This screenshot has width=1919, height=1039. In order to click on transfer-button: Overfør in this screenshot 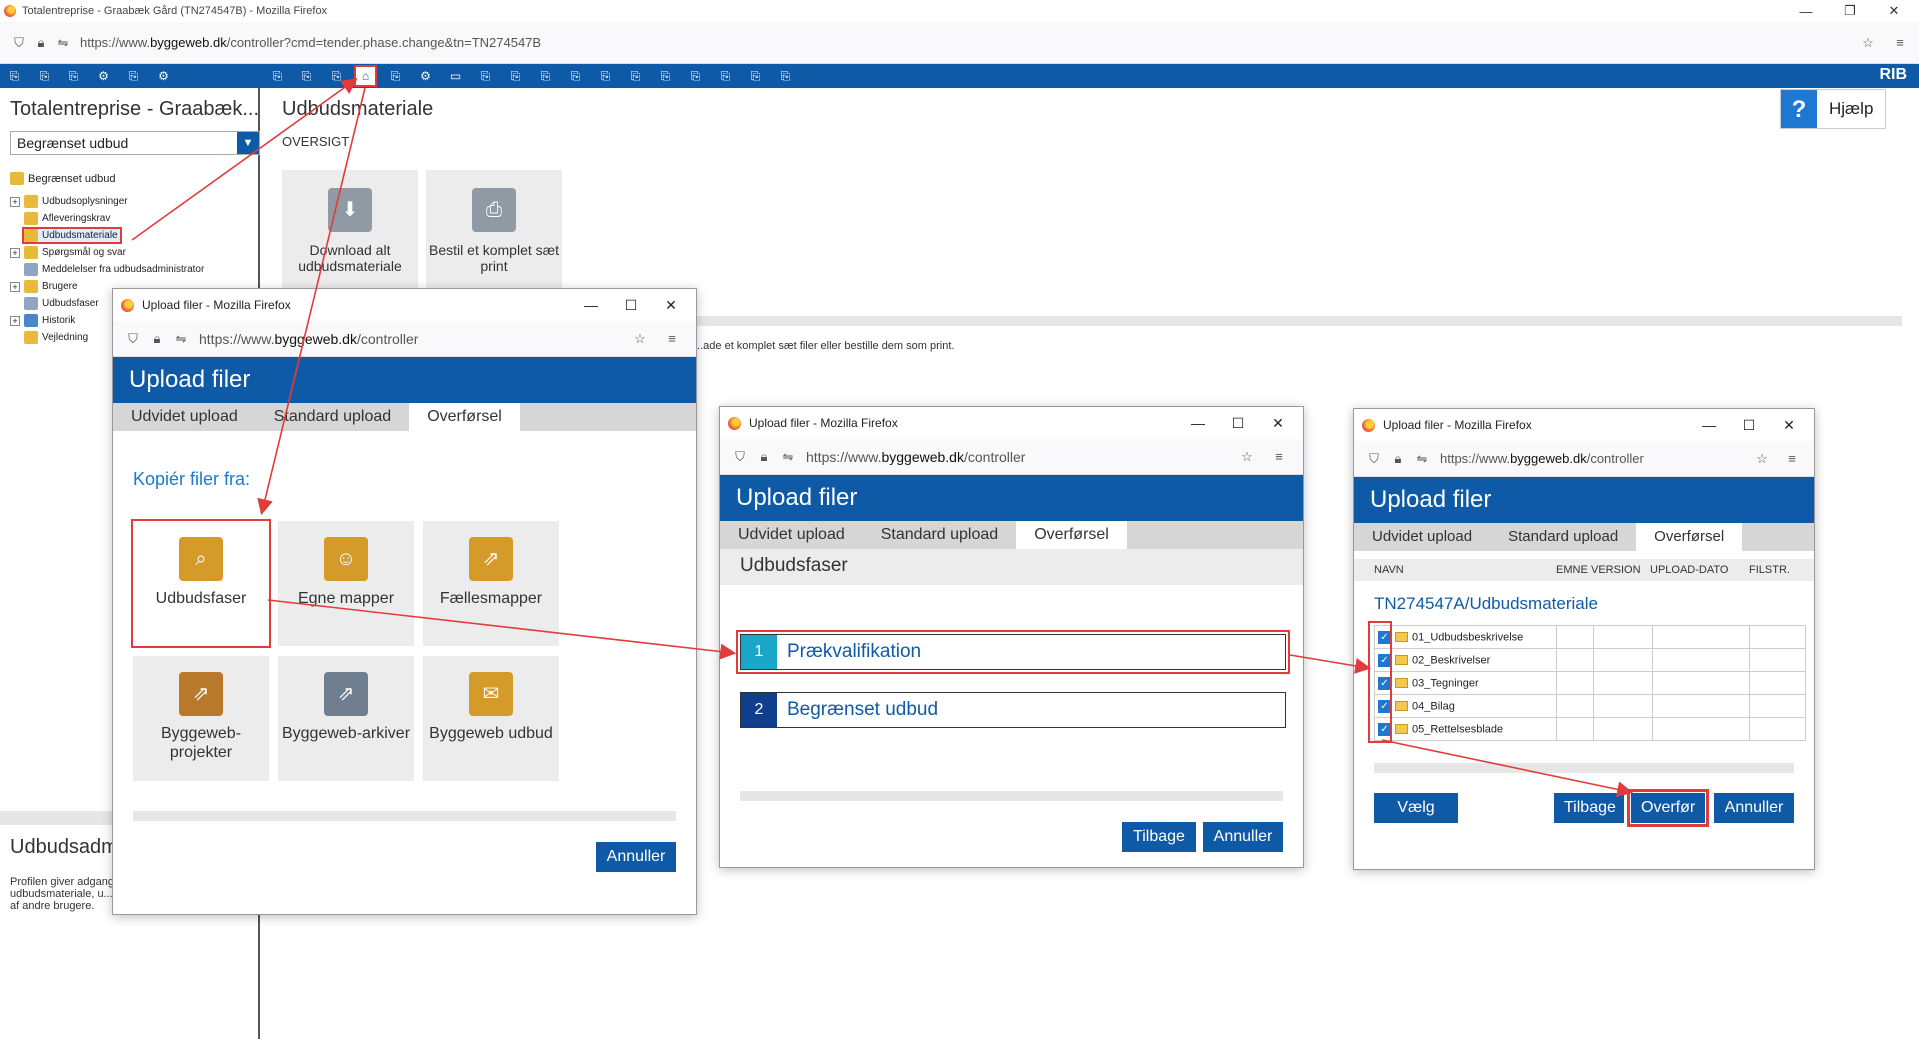, I will do `click(1668, 808)`.